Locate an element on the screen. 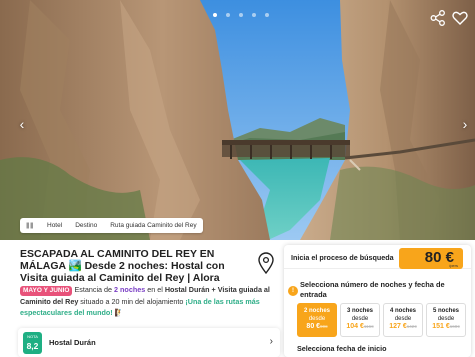  carousel-dots is located at coordinates (241, 15).